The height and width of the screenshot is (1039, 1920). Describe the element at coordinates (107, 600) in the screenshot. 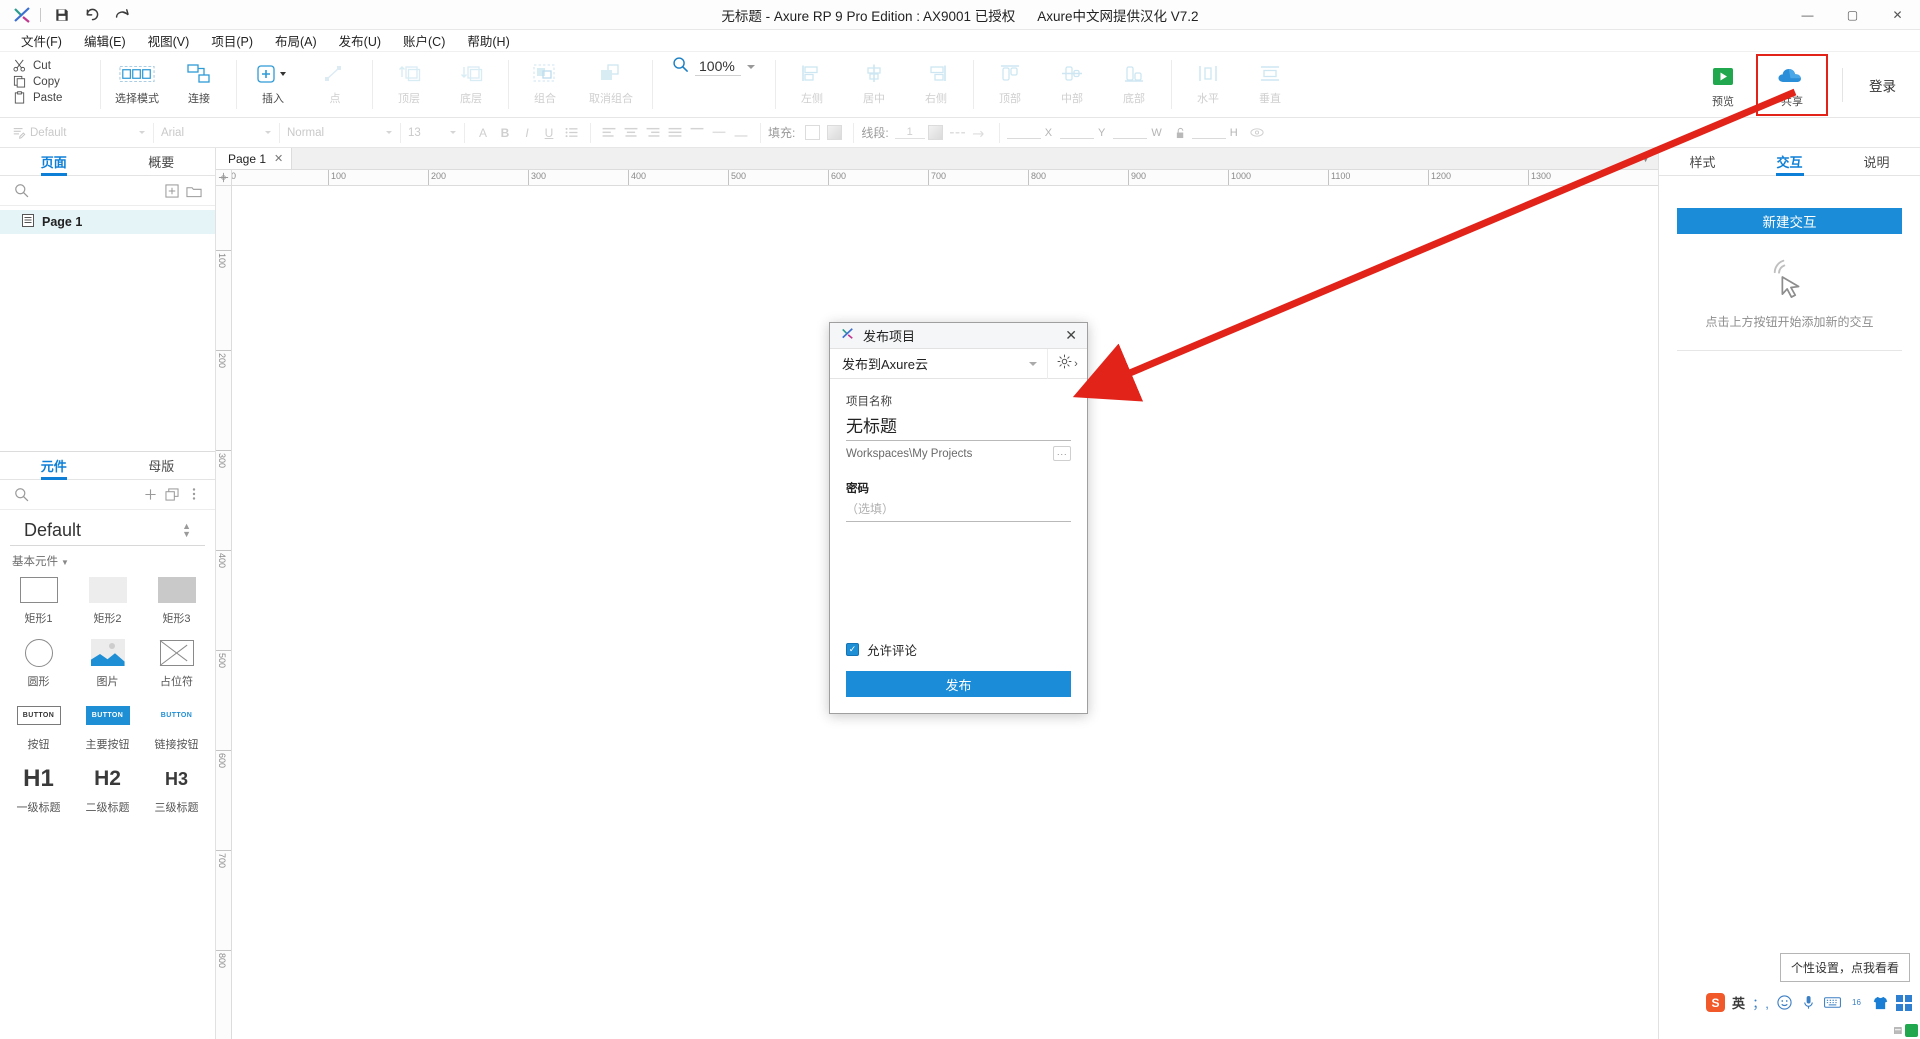

I see `widget-rect2: 矩形2` at that location.